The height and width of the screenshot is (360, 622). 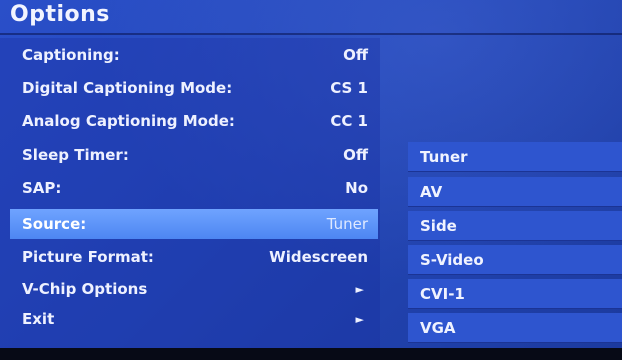 What do you see at coordinates (42, 188) in the screenshot?
I see `menu-item-label: SAP:` at bounding box center [42, 188].